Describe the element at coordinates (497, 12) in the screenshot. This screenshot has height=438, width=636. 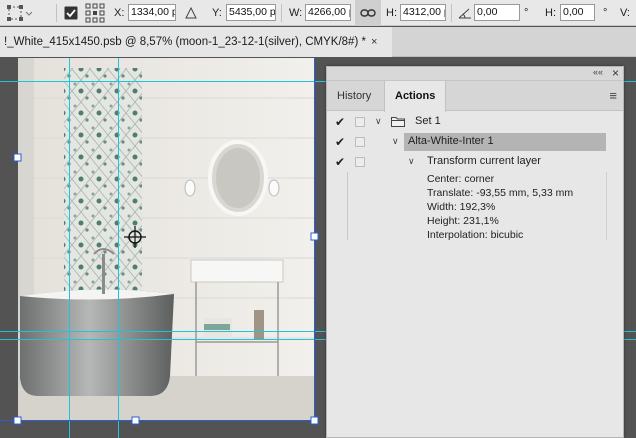
I see `rotation-field: 0,00` at that location.